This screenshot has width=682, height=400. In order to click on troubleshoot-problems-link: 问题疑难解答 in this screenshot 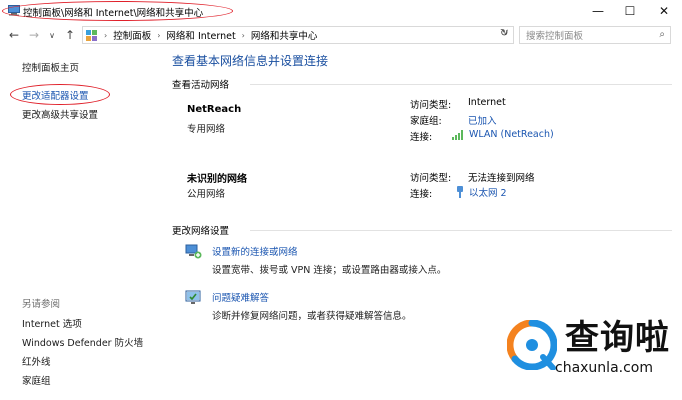, I will do `click(240, 297)`.